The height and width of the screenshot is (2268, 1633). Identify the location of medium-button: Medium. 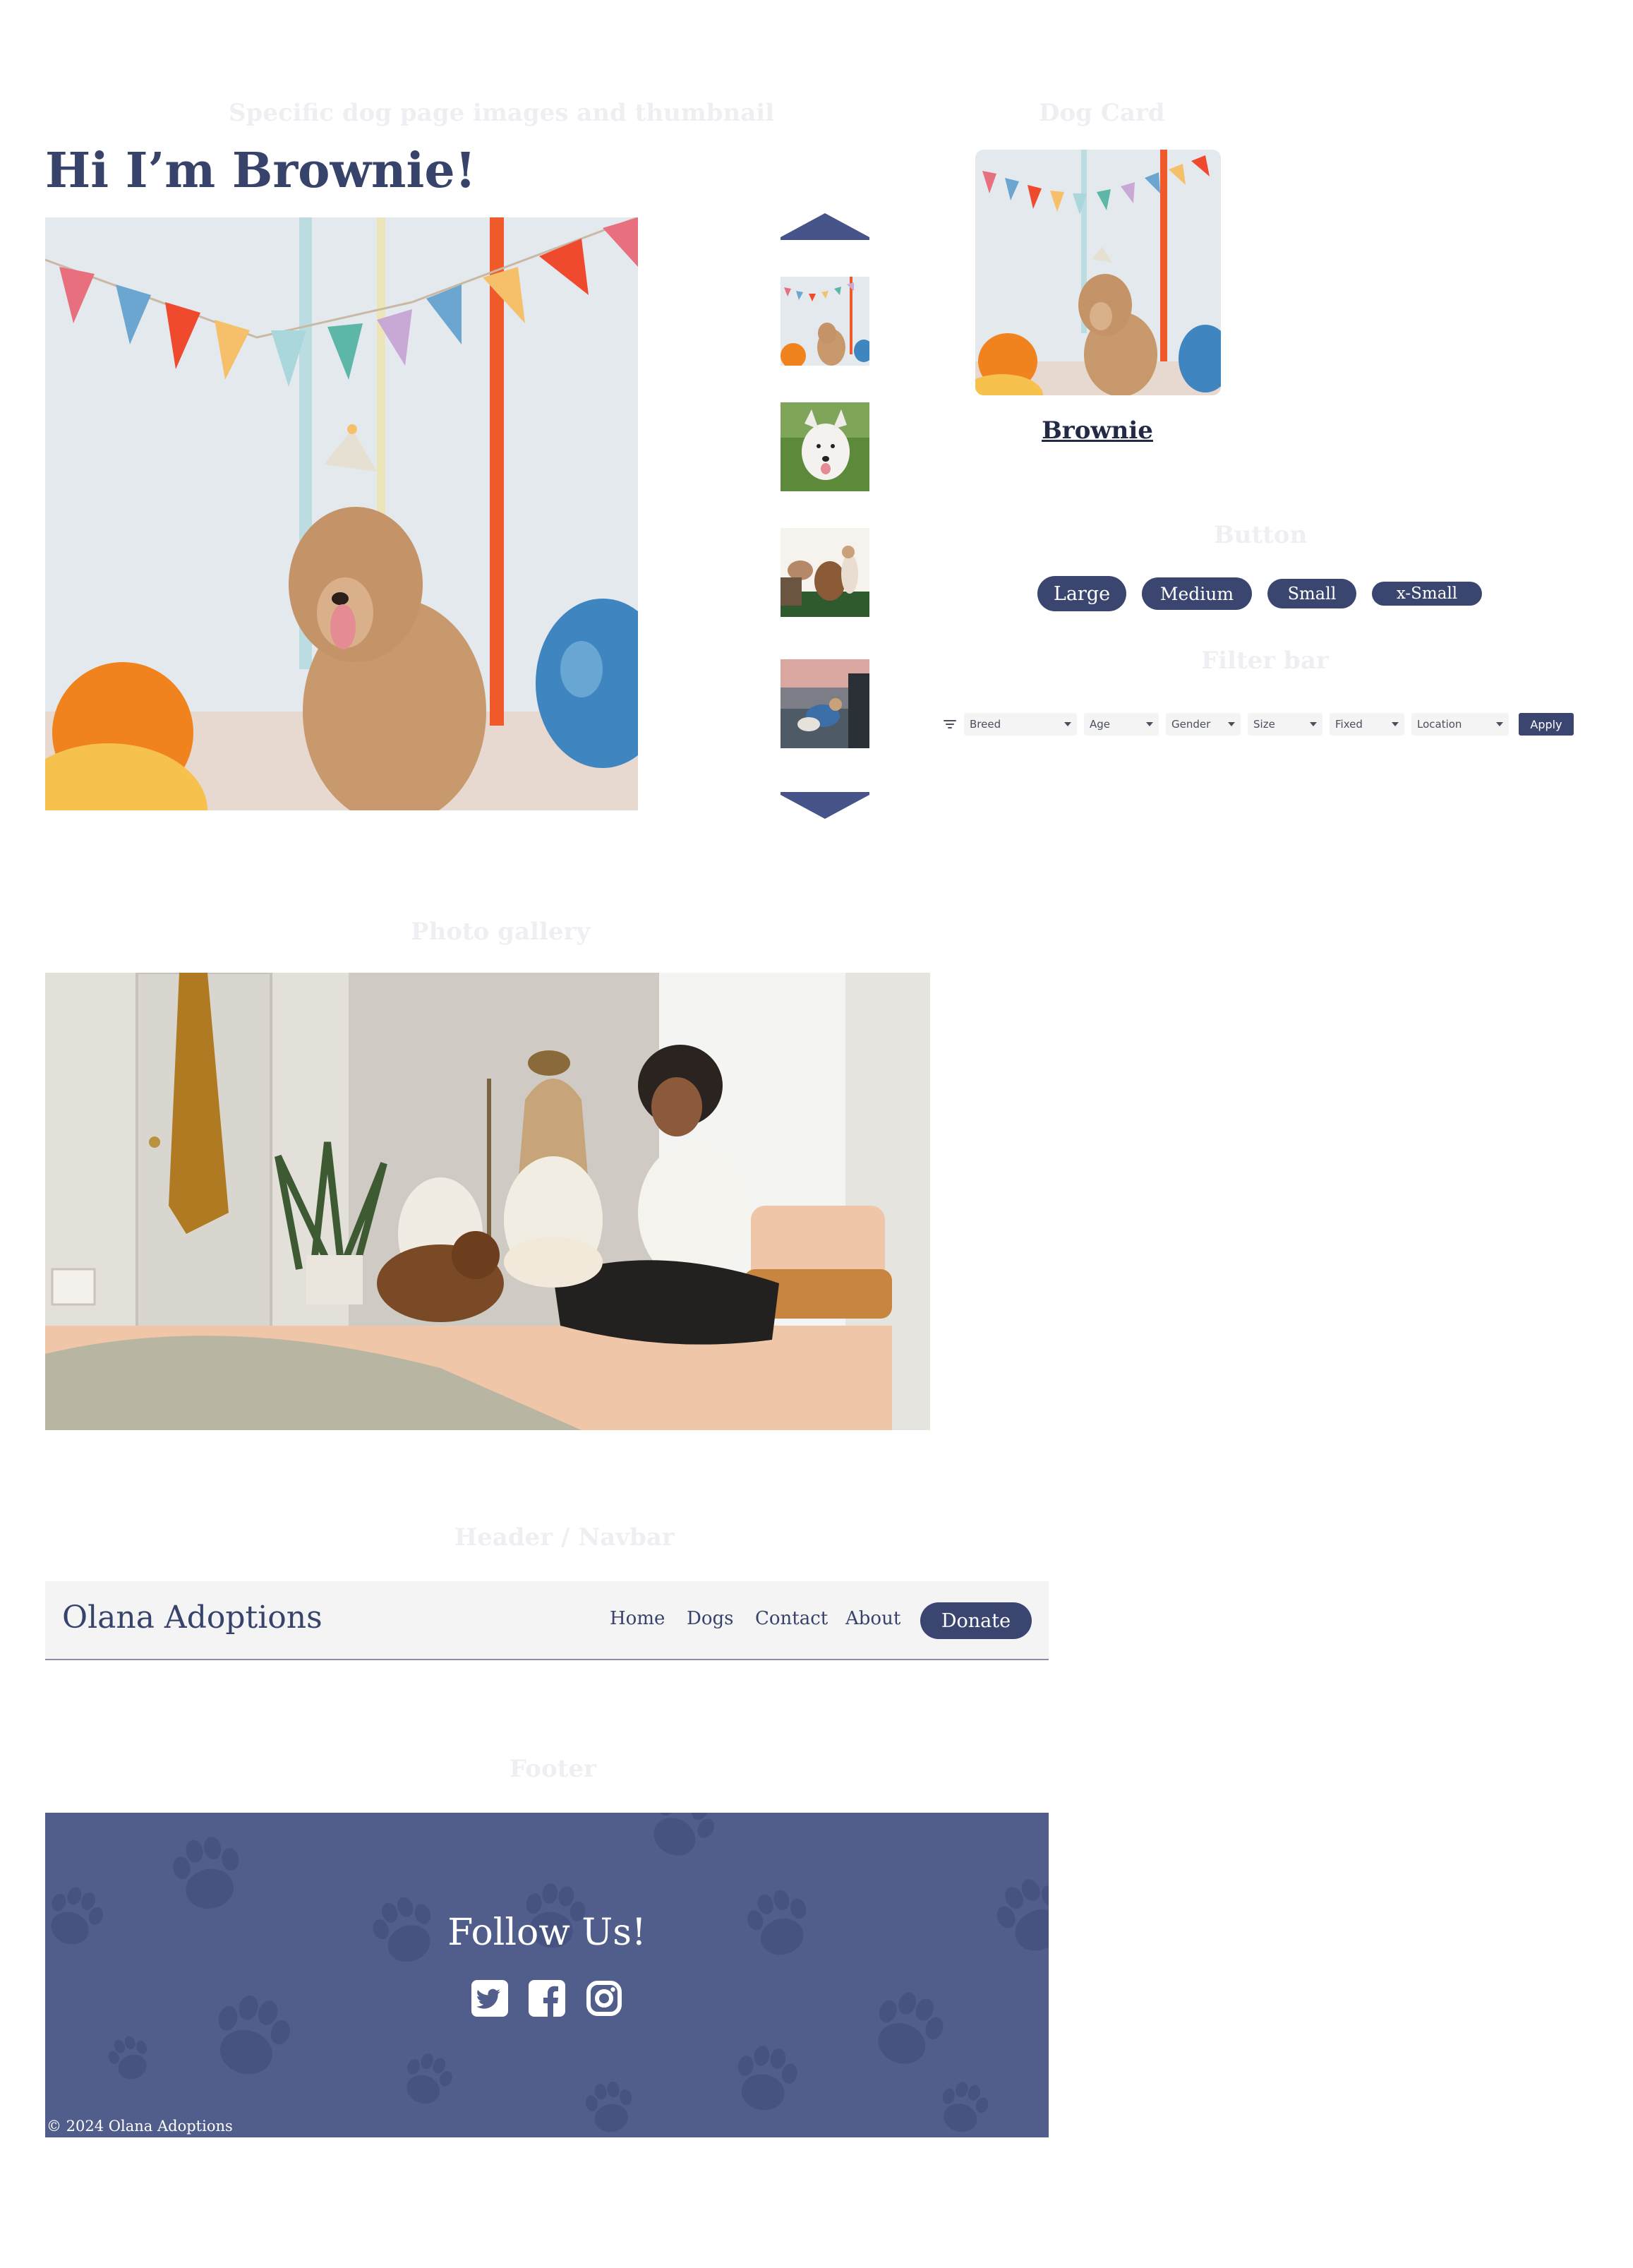
(1197, 594).